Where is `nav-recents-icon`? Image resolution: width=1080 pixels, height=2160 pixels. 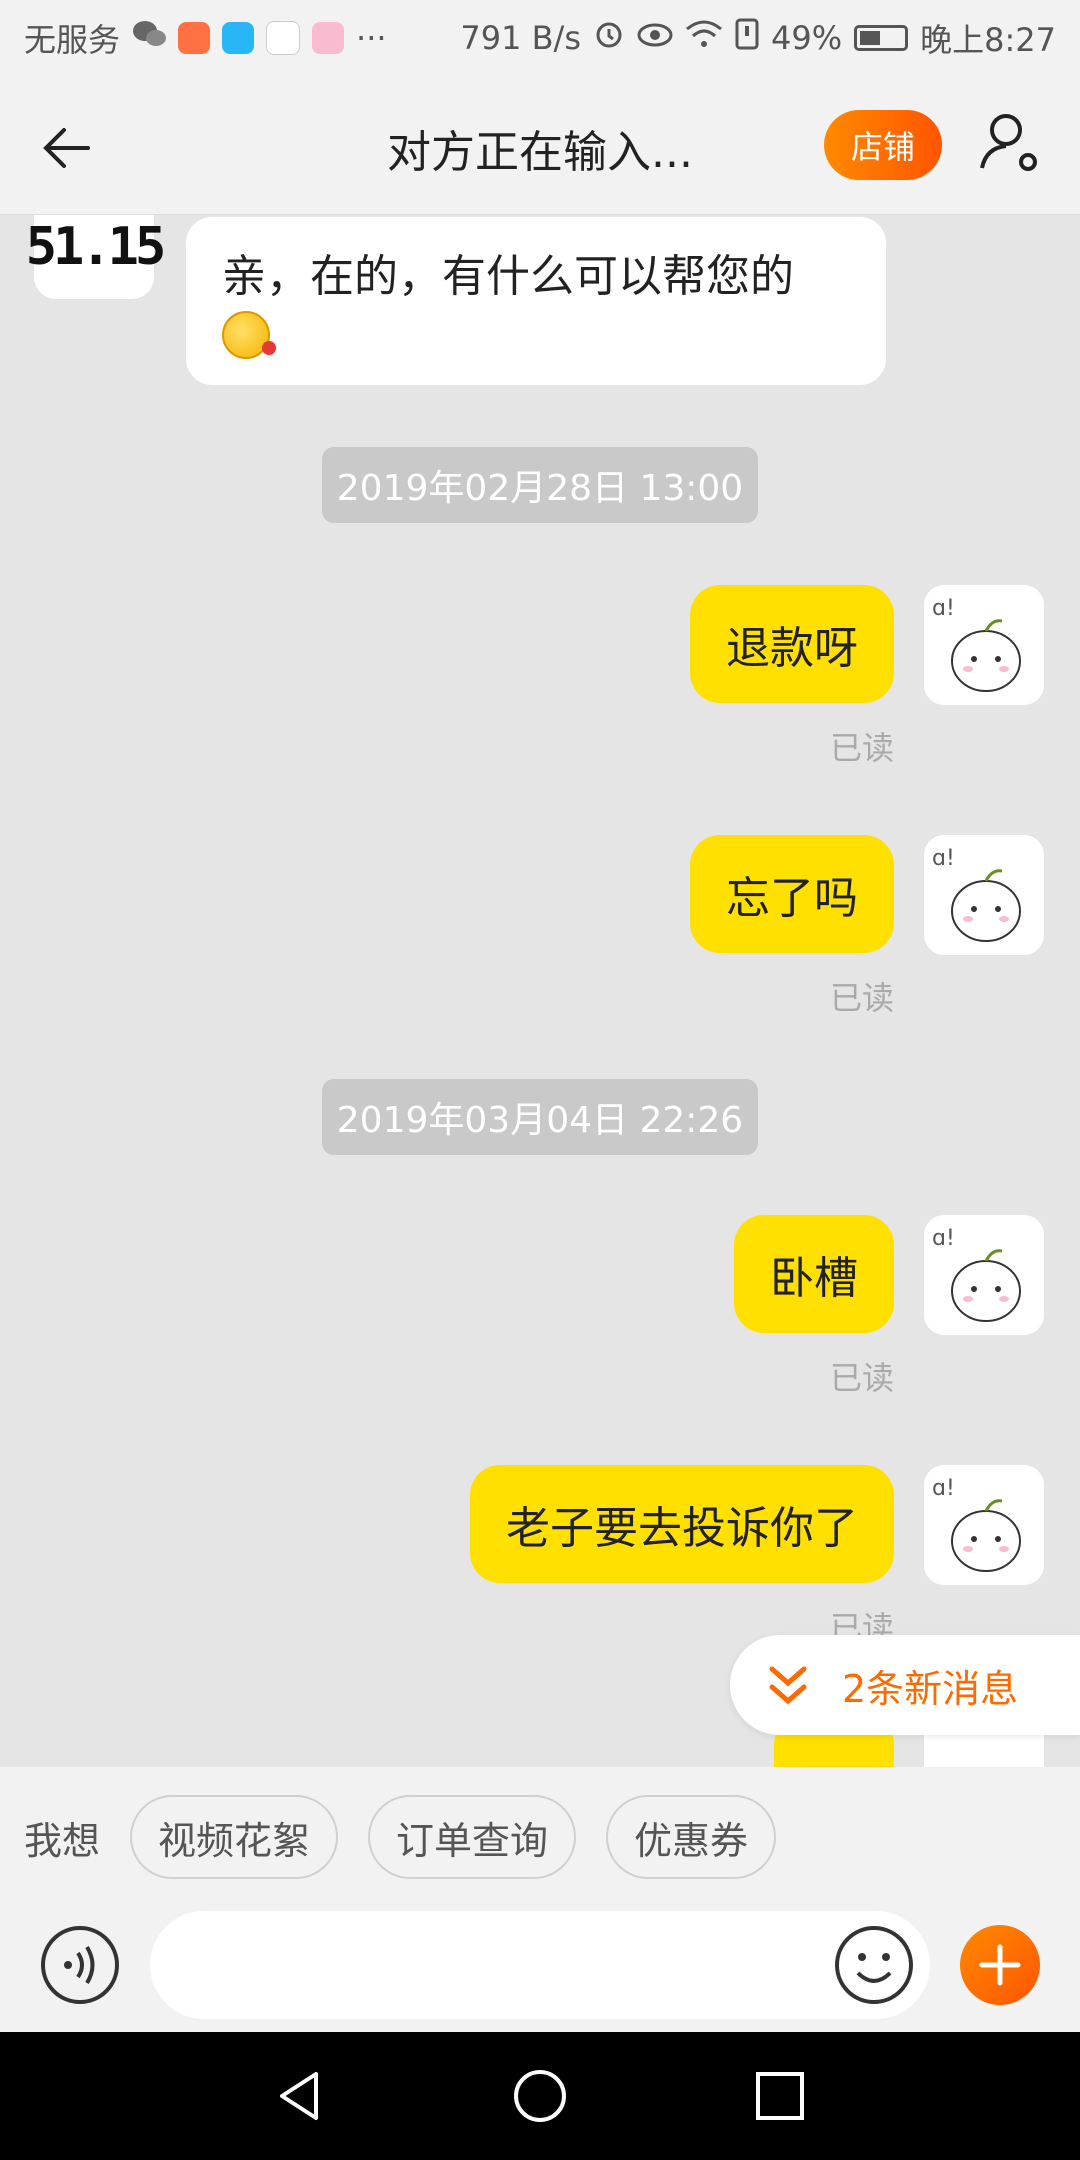
nav-recents-icon is located at coordinates (780, 2096).